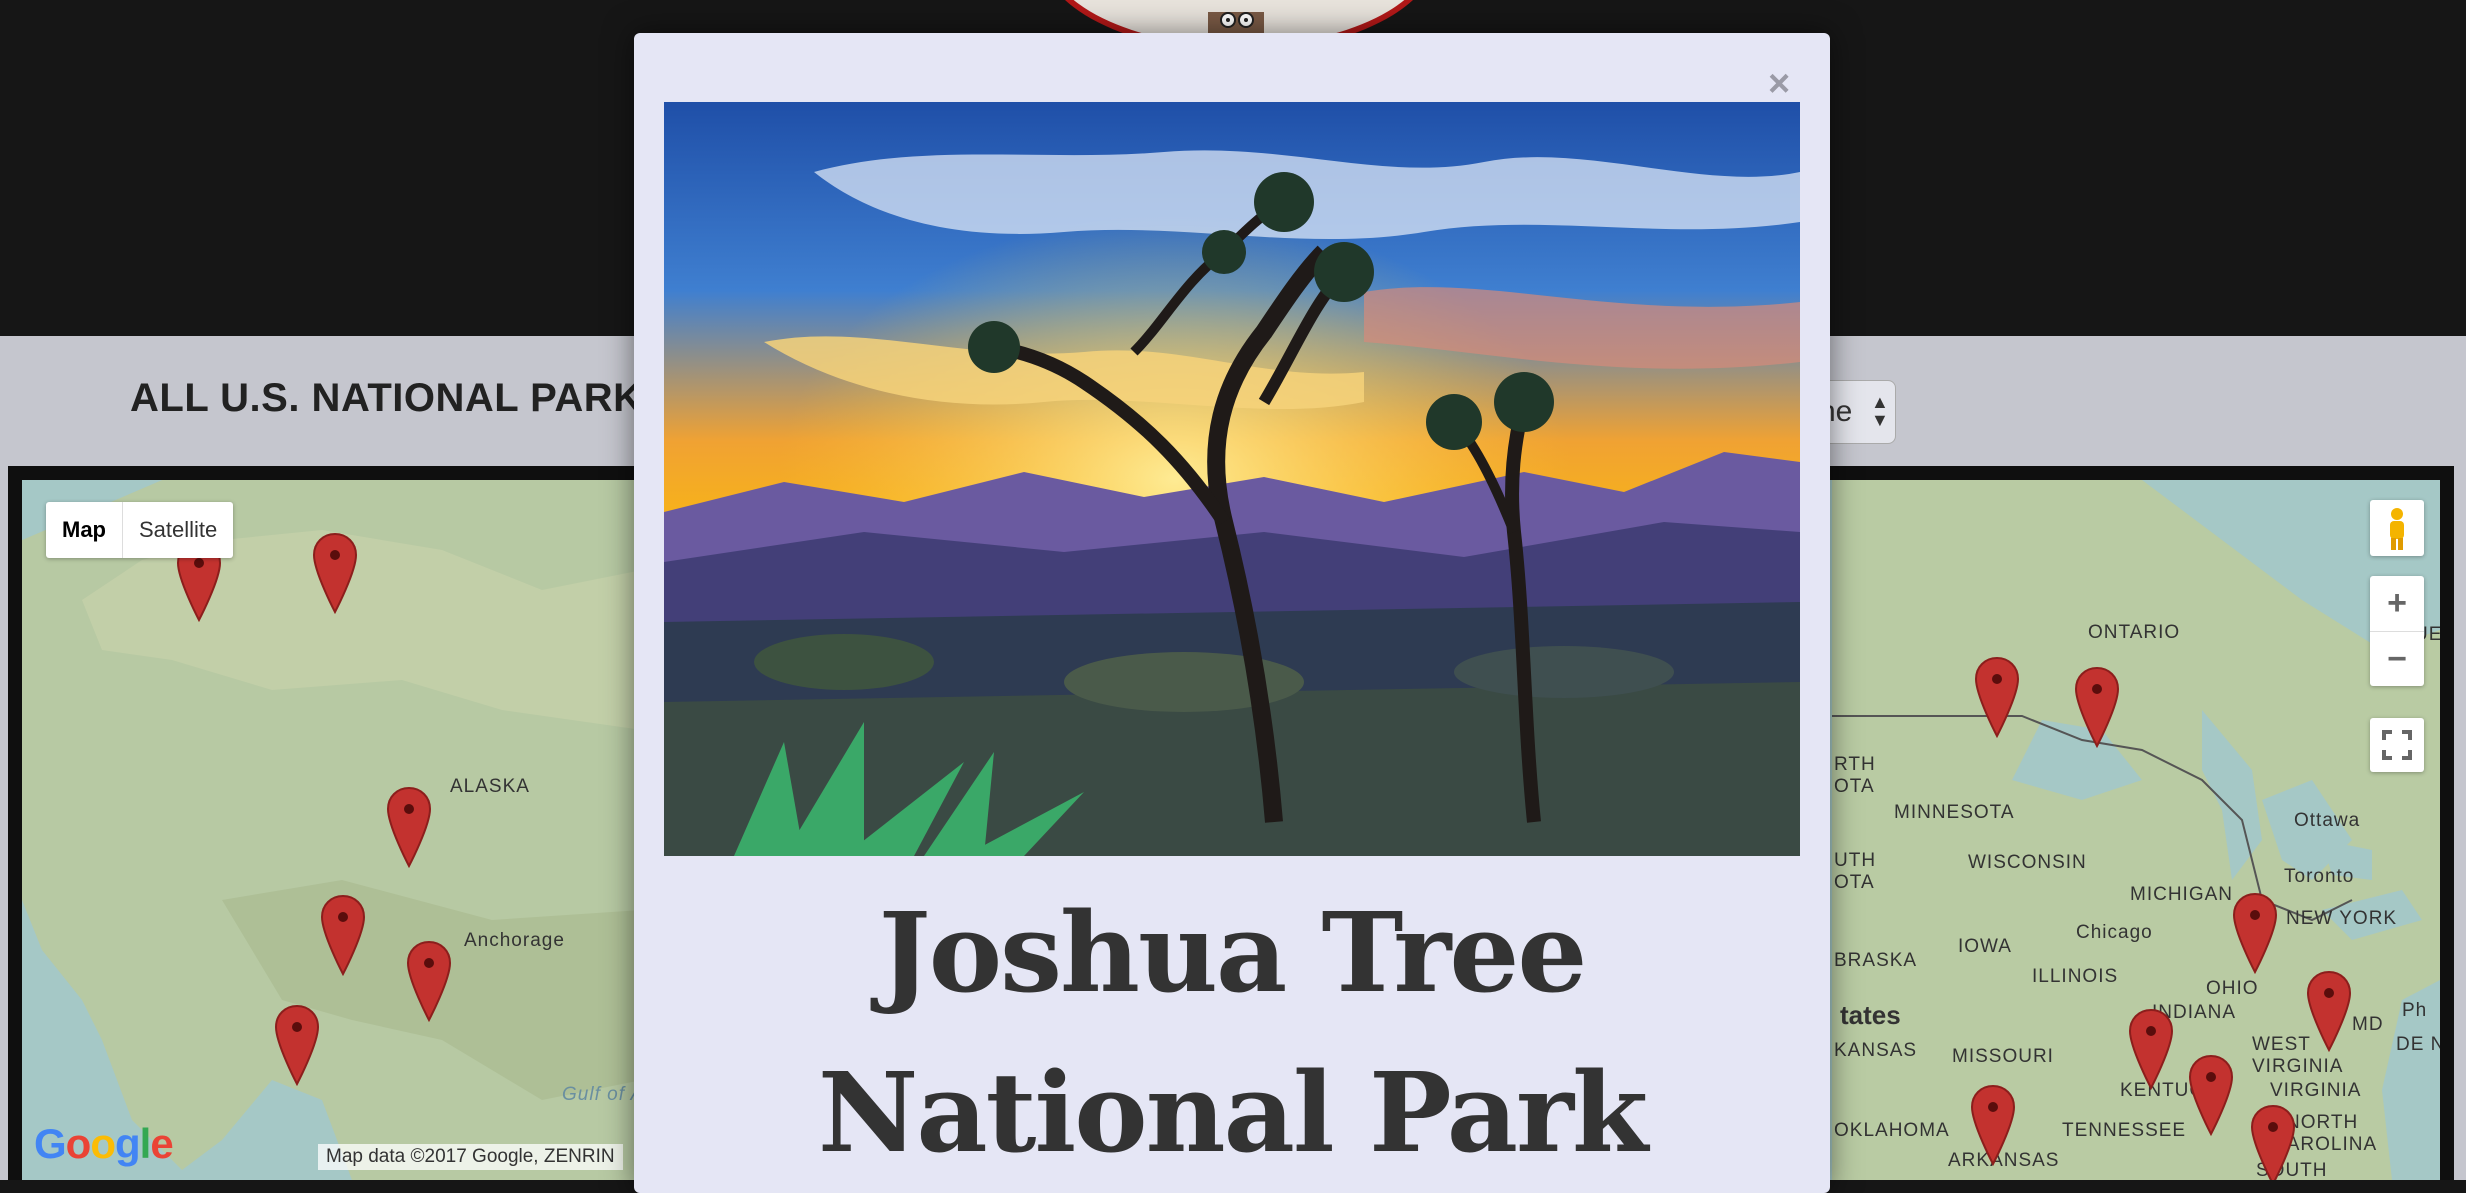  Describe the element at coordinates (2281, 1044) in the screenshot. I see `map-label-west: WEST` at that location.